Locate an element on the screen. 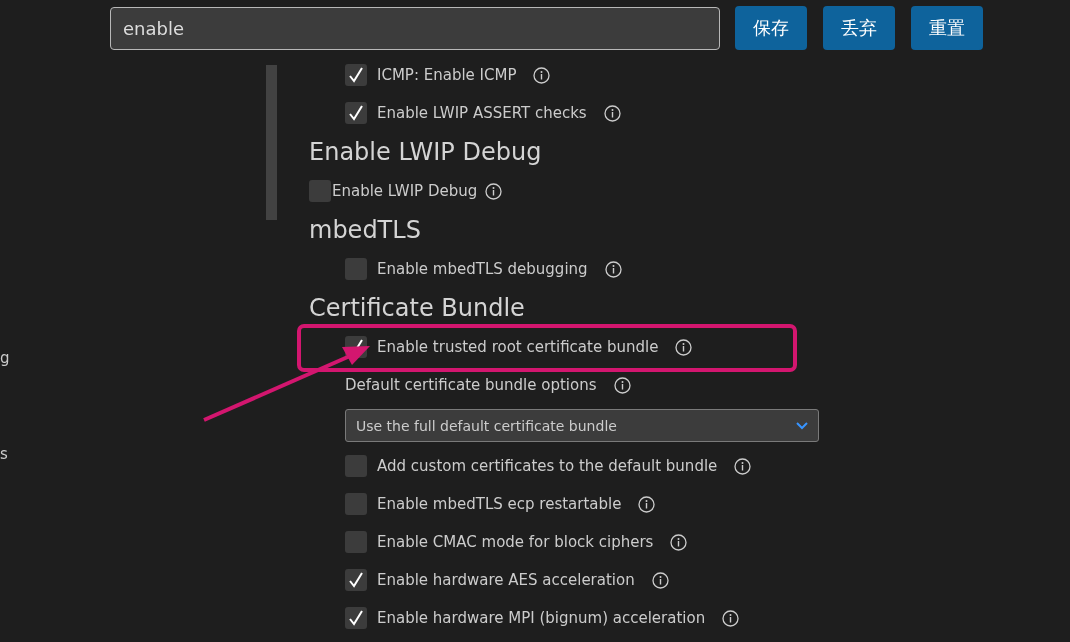  section-heading: Certificate Bundle is located at coordinates (417, 308).